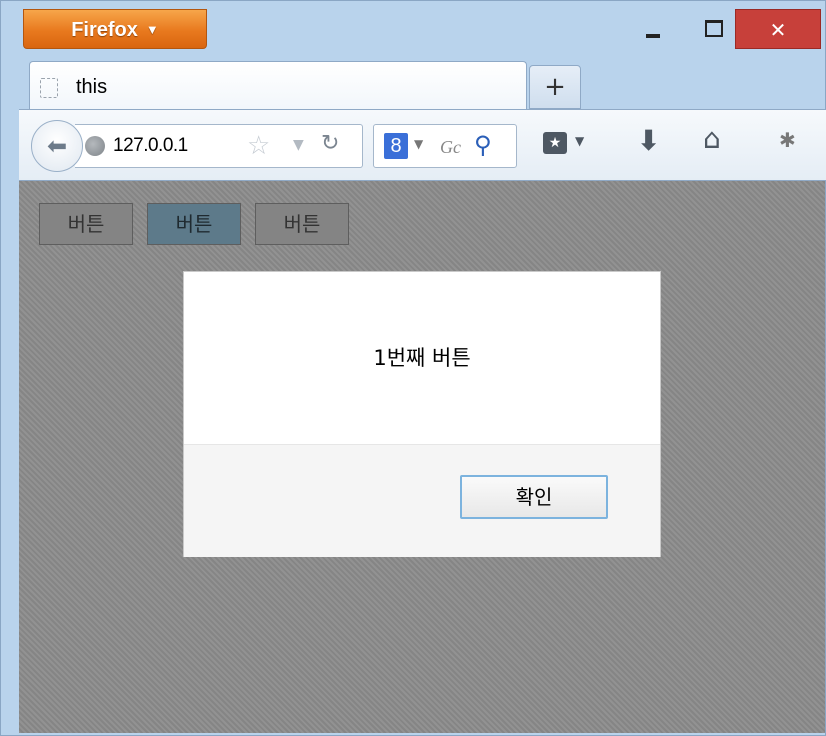 The height and width of the screenshot is (736, 826). I want to click on plus-icon: +, so click(555, 87).